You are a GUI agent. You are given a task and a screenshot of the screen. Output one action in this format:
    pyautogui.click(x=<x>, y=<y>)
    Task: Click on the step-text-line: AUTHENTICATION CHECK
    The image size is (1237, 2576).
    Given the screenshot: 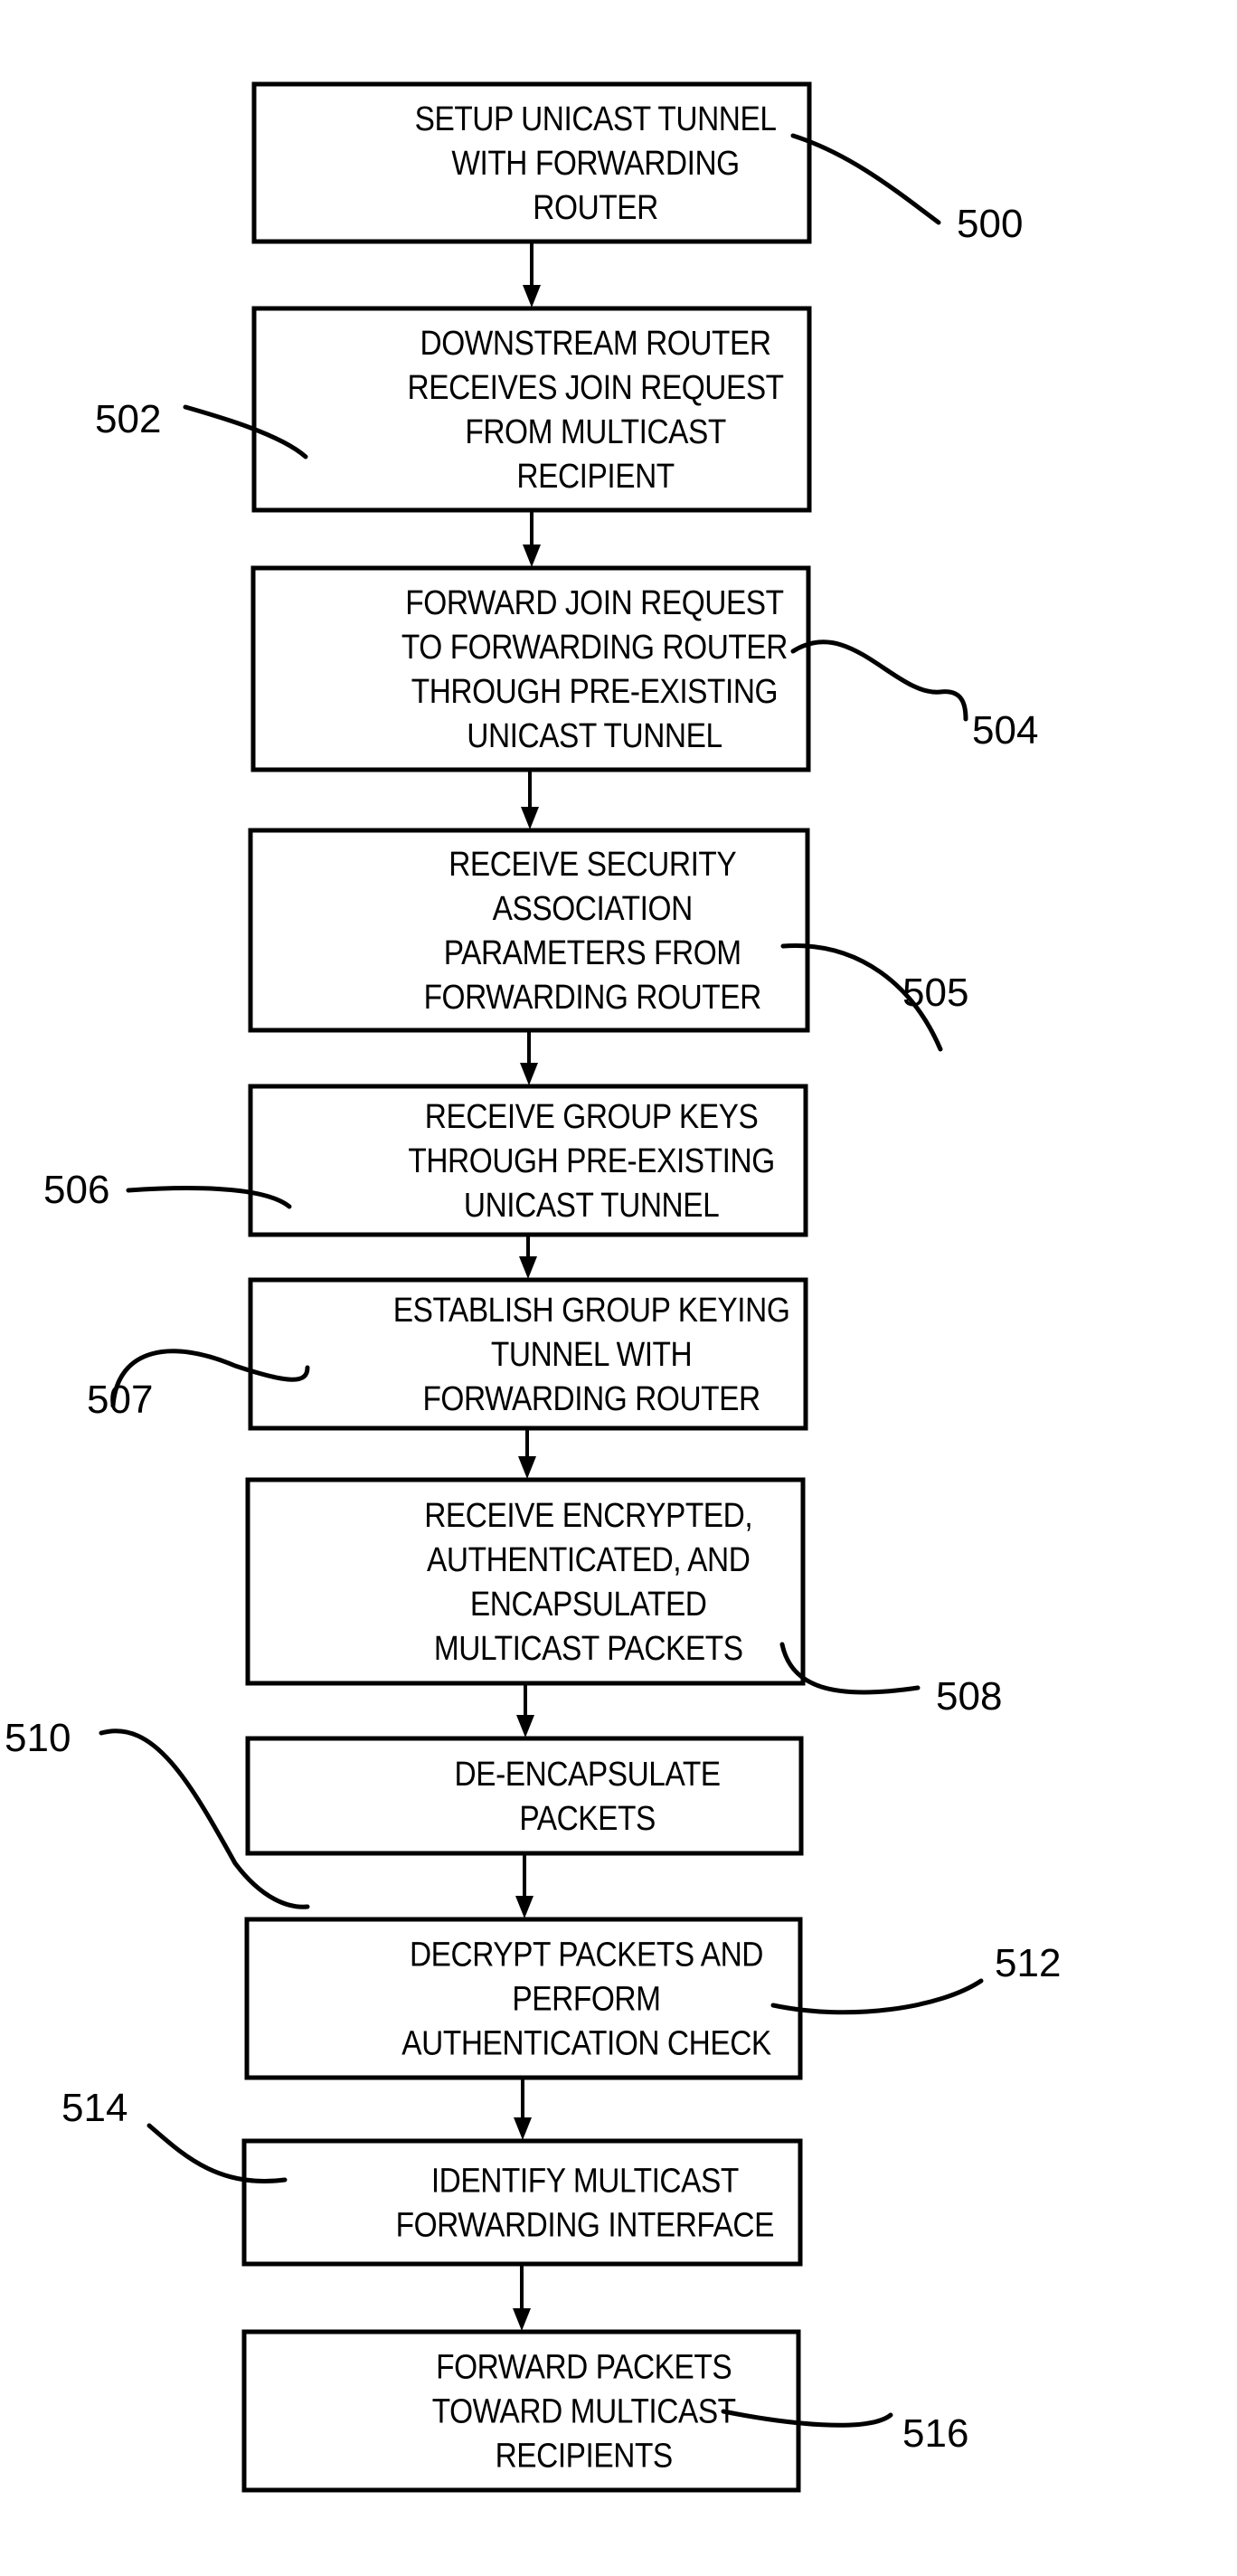 What is the action you would take?
    pyautogui.click(x=586, y=2043)
    